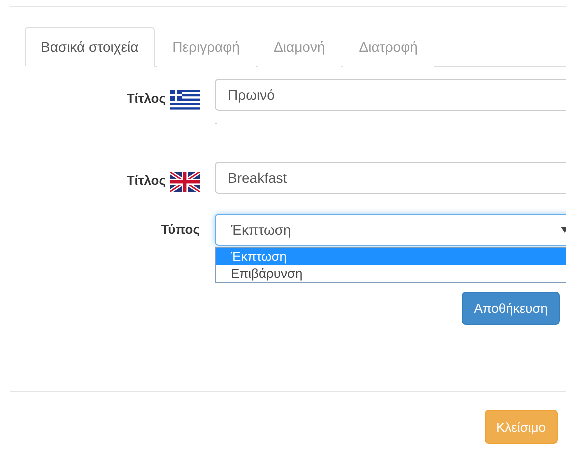 Image resolution: width=566 pixels, height=459 pixels. Describe the element at coordinates (511, 308) in the screenshot. I see `save-button: Αποθήκευση` at that location.